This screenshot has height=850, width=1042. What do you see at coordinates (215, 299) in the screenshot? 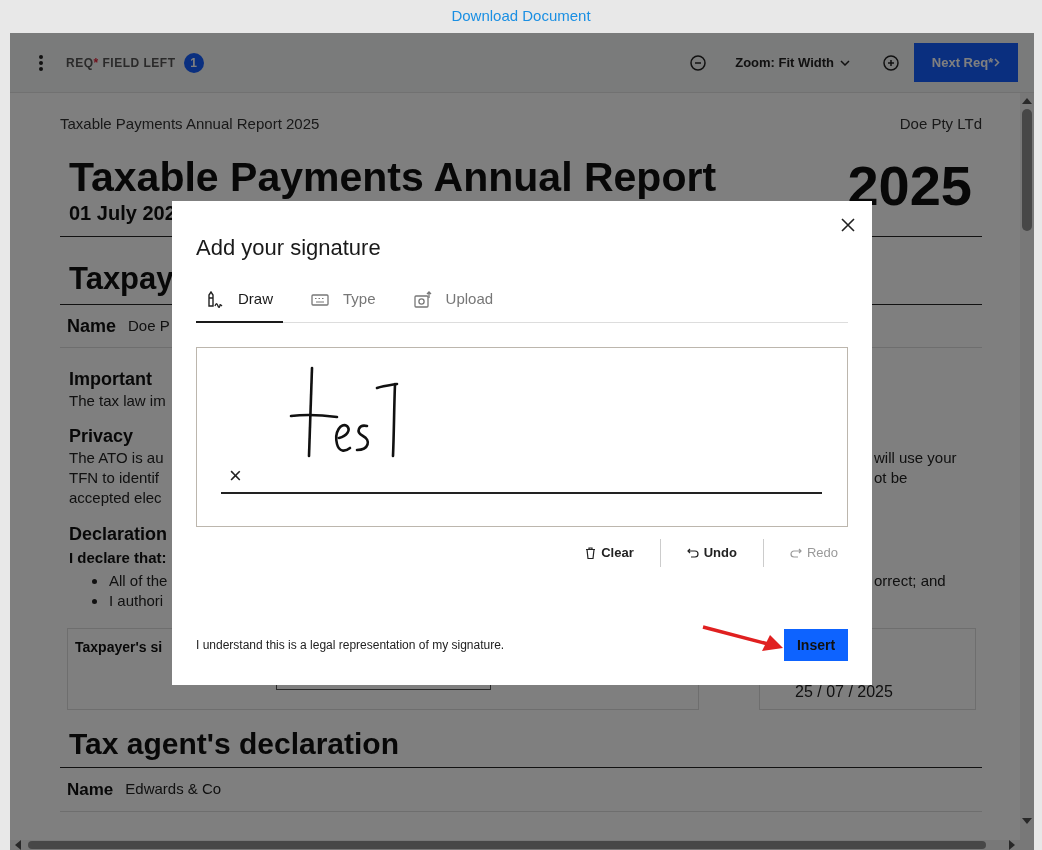
I see `pen-icon` at bounding box center [215, 299].